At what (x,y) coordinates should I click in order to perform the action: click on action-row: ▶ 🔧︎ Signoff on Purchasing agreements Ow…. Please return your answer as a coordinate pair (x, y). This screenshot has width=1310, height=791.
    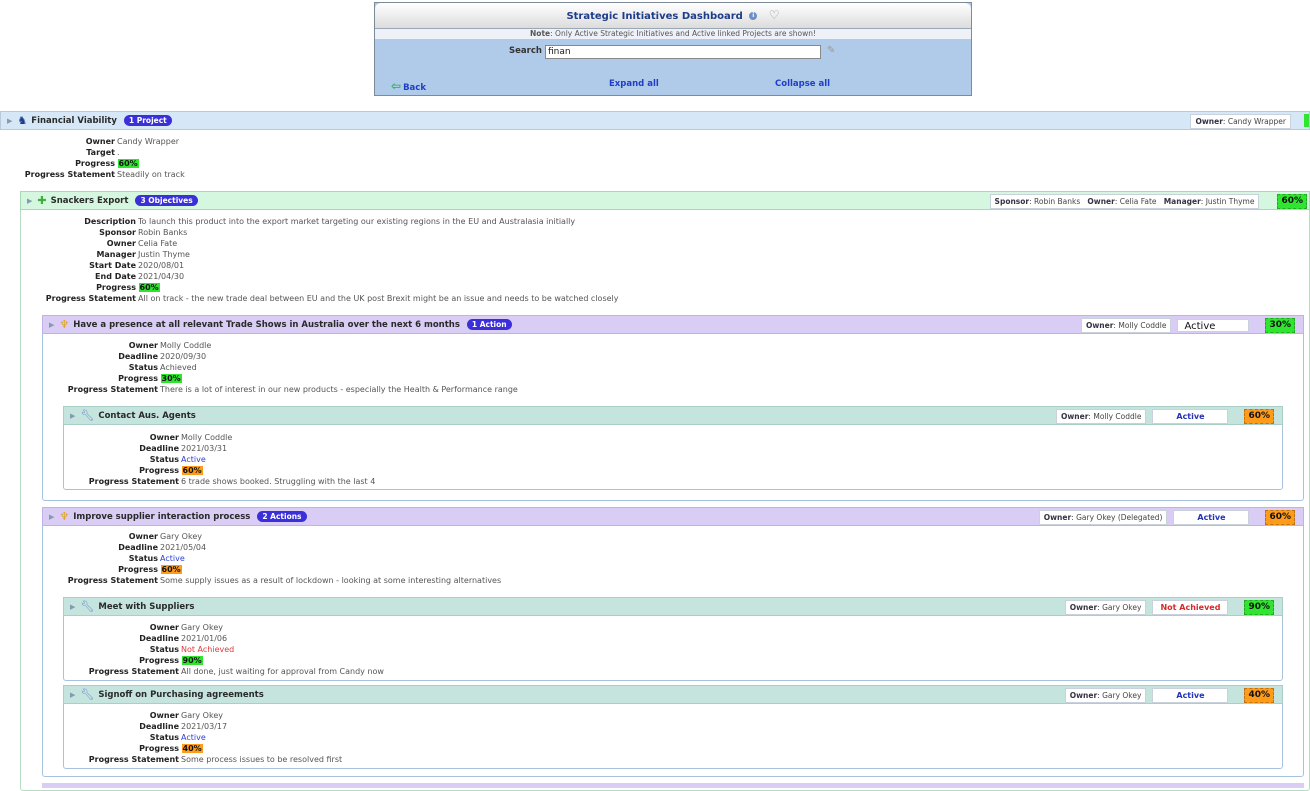
    Looking at the image, I should click on (673, 694).